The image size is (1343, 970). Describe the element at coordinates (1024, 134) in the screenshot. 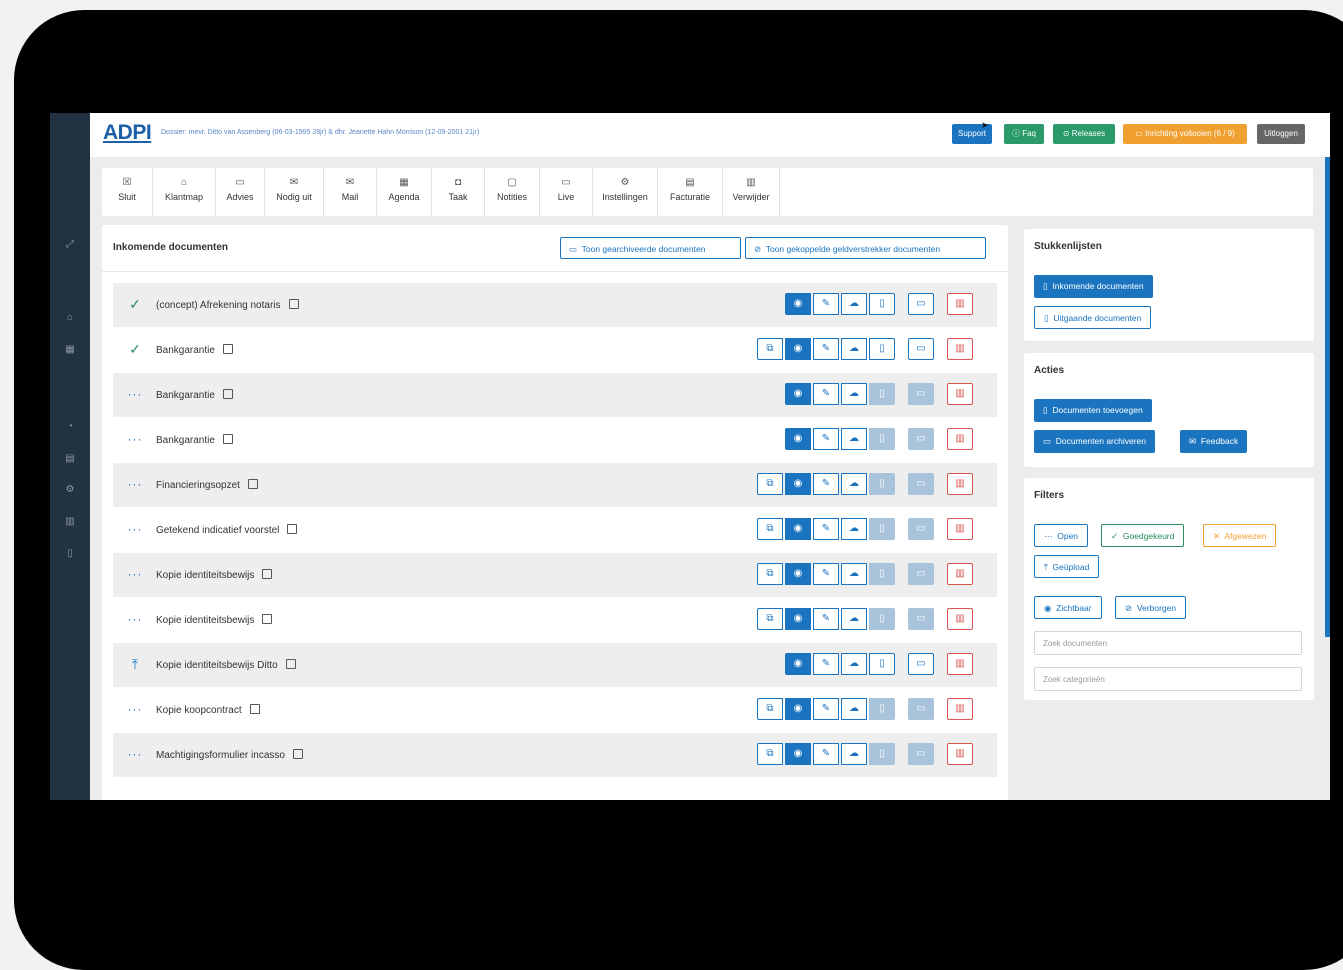

I see `faq-button: ⓘ Faq` at that location.